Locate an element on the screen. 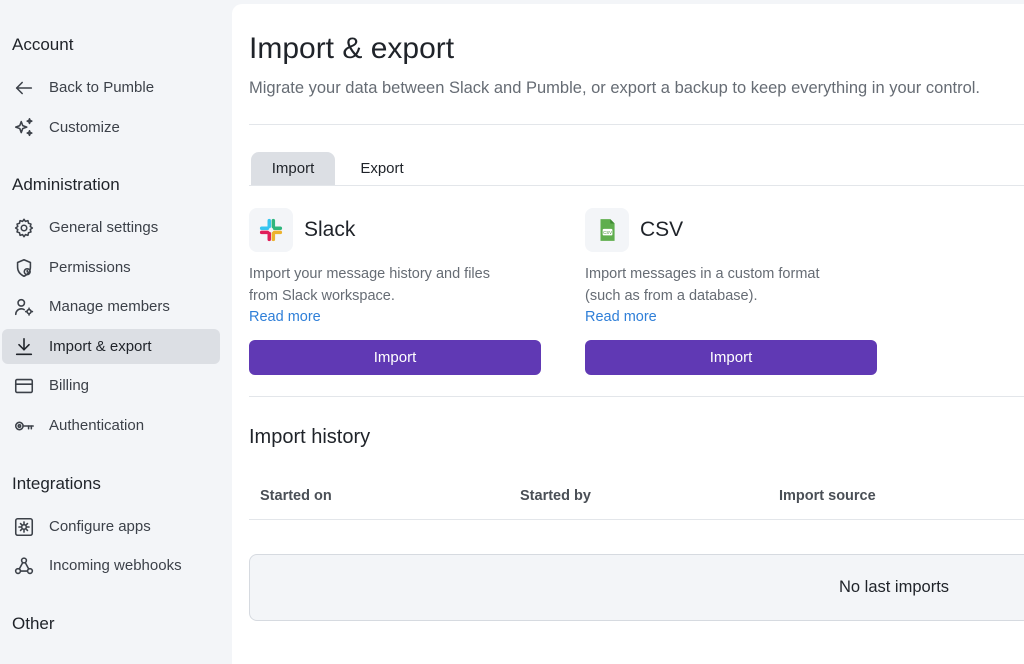 Image resolution: width=1024 pixels, height=664 pixels. sidebar-item-incoming-webhooks: Incoming webhooks is located at coordinates (111, 565).